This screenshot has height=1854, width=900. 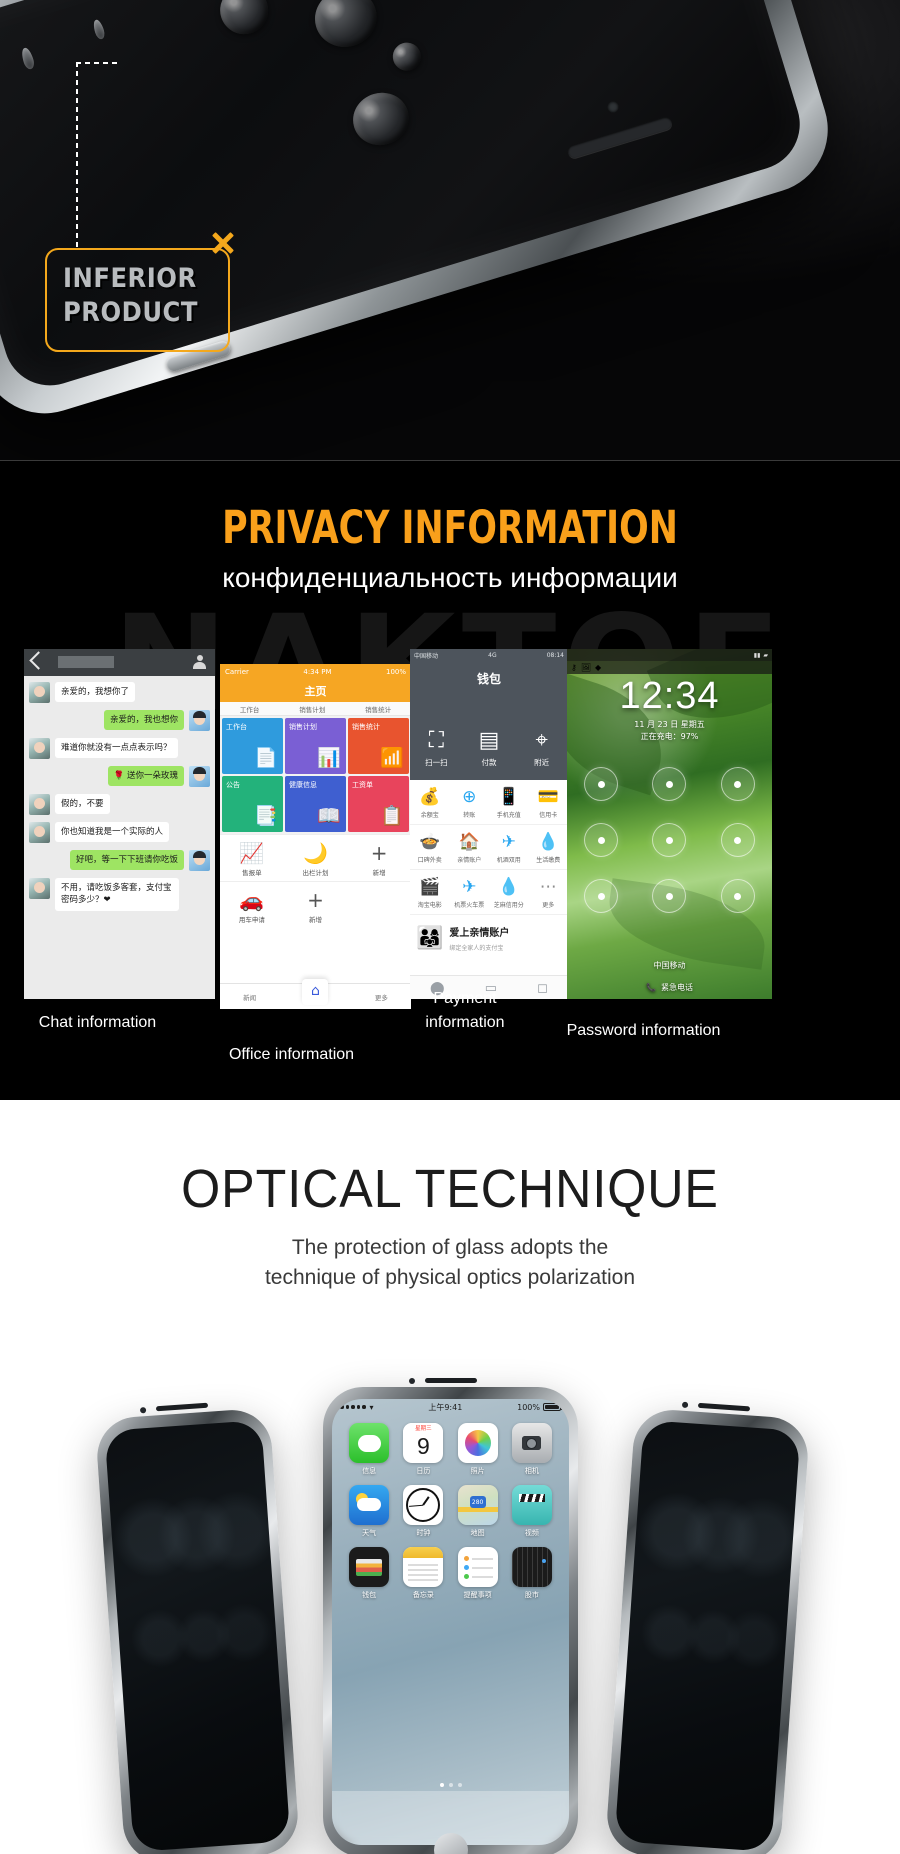 What do you see at coordinates (532, 1573) in the screenshot?
I see `app-stocks: 股市` at bounding box center [532, 1573].